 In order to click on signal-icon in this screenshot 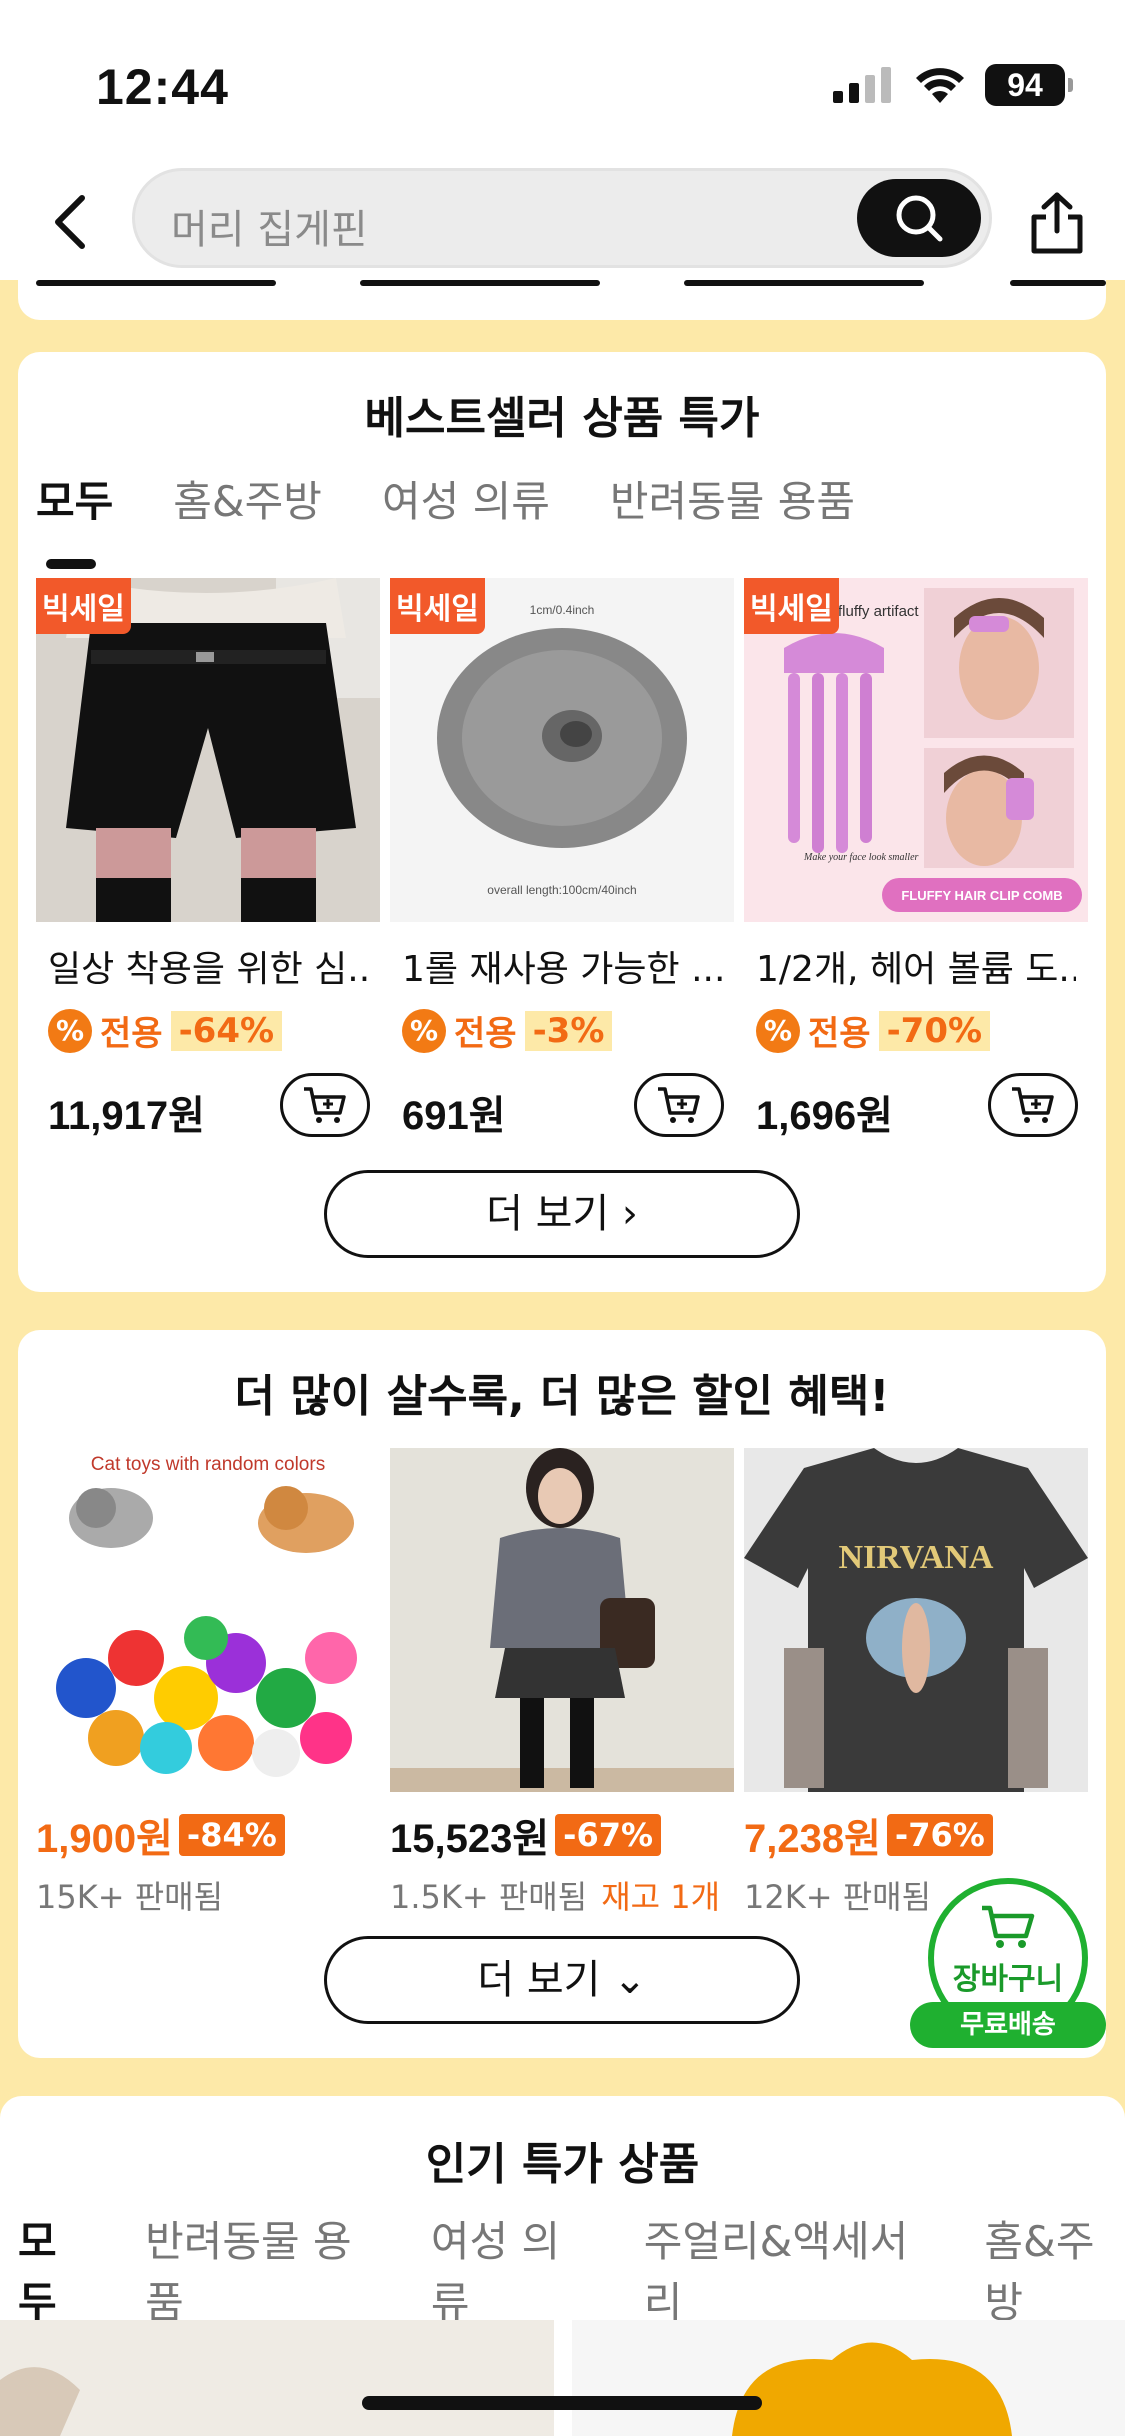, I will do `click(862, 85)`.